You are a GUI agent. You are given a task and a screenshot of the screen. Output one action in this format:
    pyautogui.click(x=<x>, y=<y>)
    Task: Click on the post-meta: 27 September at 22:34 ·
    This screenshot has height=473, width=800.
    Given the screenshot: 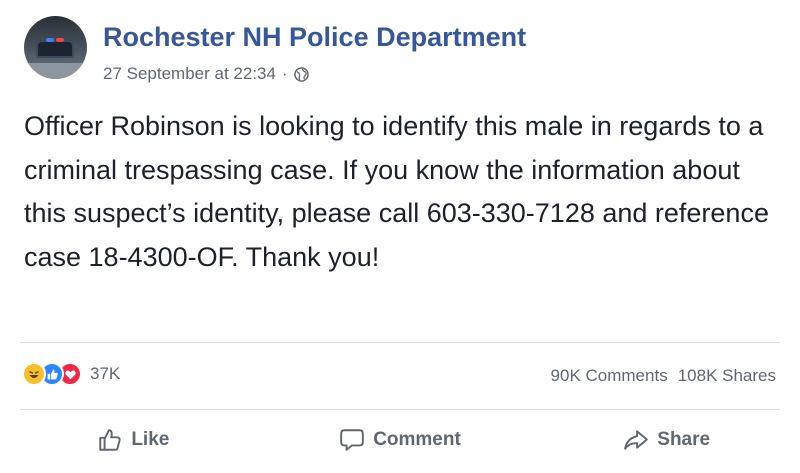 What is the action you would take?
    pyautogui.click(x=206, y=74)
    